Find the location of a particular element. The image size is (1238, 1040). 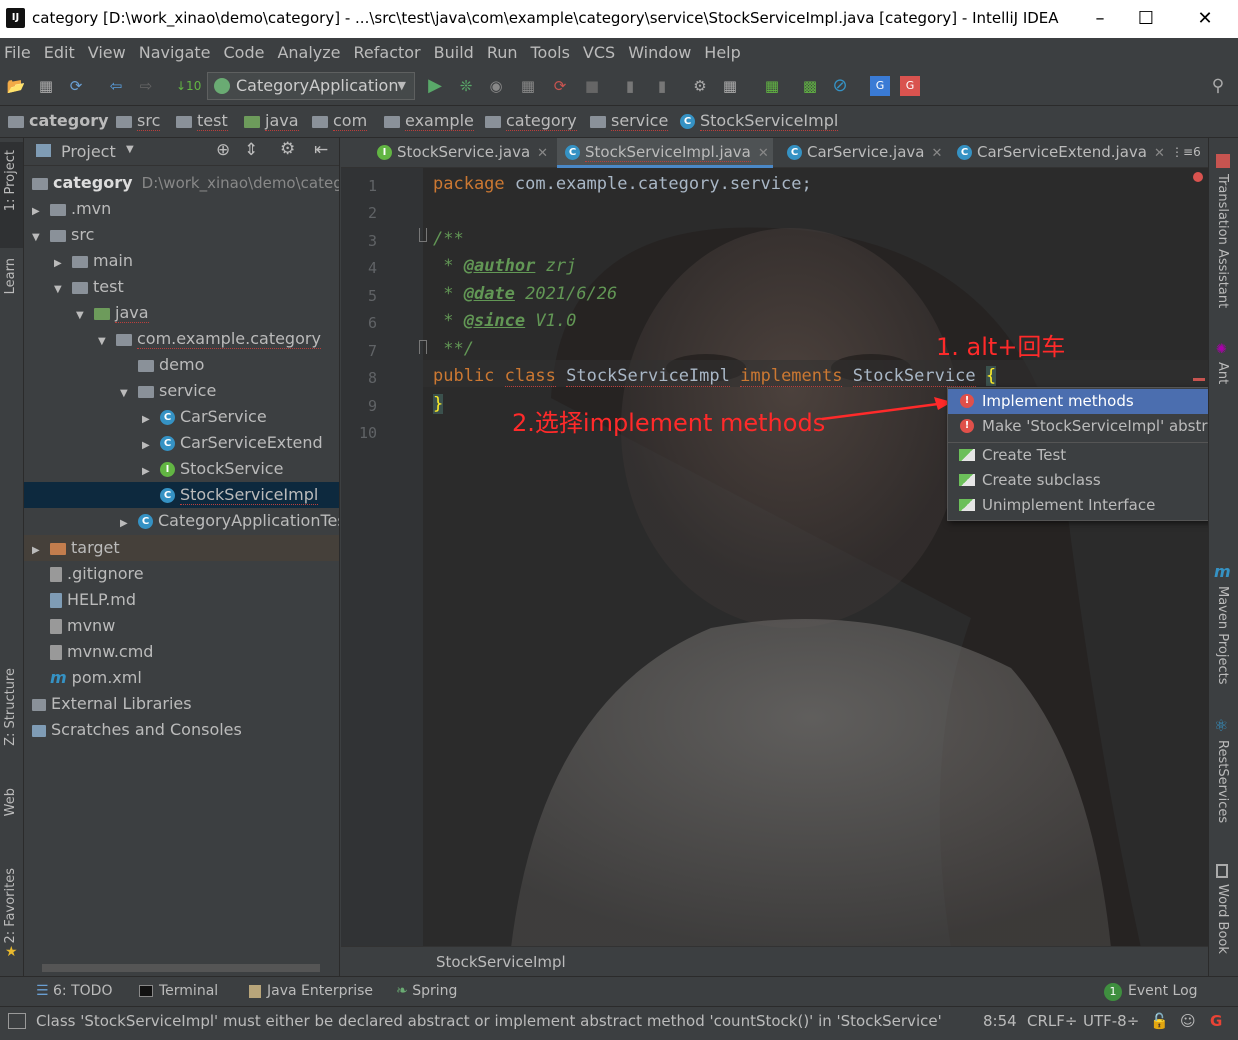

breadcrumb-com: com is located at coordinates (340, 121).